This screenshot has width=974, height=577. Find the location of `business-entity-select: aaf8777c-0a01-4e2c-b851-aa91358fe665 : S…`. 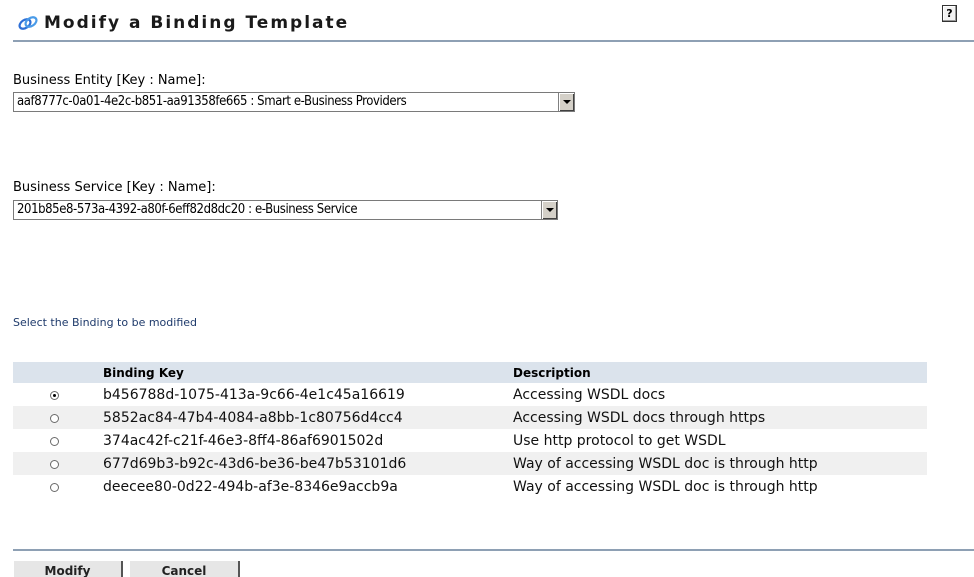

business-entity-select: aaf8777c-0a01-4e2c-b851-aa91358fe665 : S… is located at coordinates (294, 102).